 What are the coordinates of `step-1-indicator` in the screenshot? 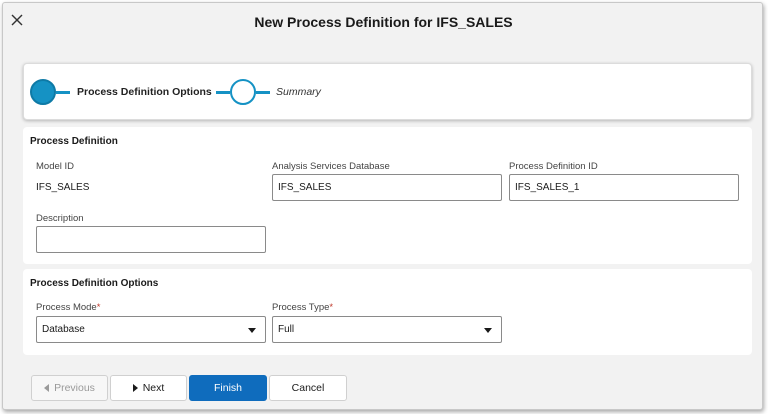 It's located at (43, 92).